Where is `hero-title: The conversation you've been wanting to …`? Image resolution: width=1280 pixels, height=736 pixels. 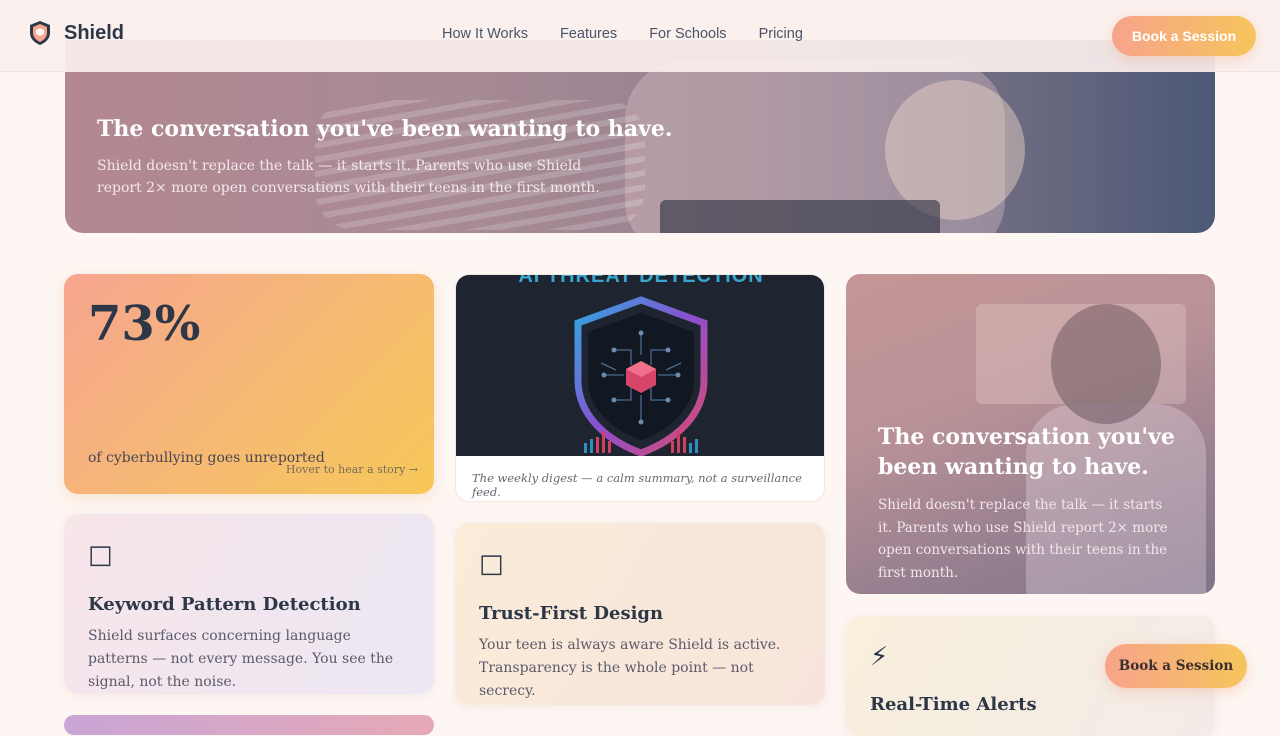 hero-title: The conversation you've been wanting to … is located at coordinates (385, 129).